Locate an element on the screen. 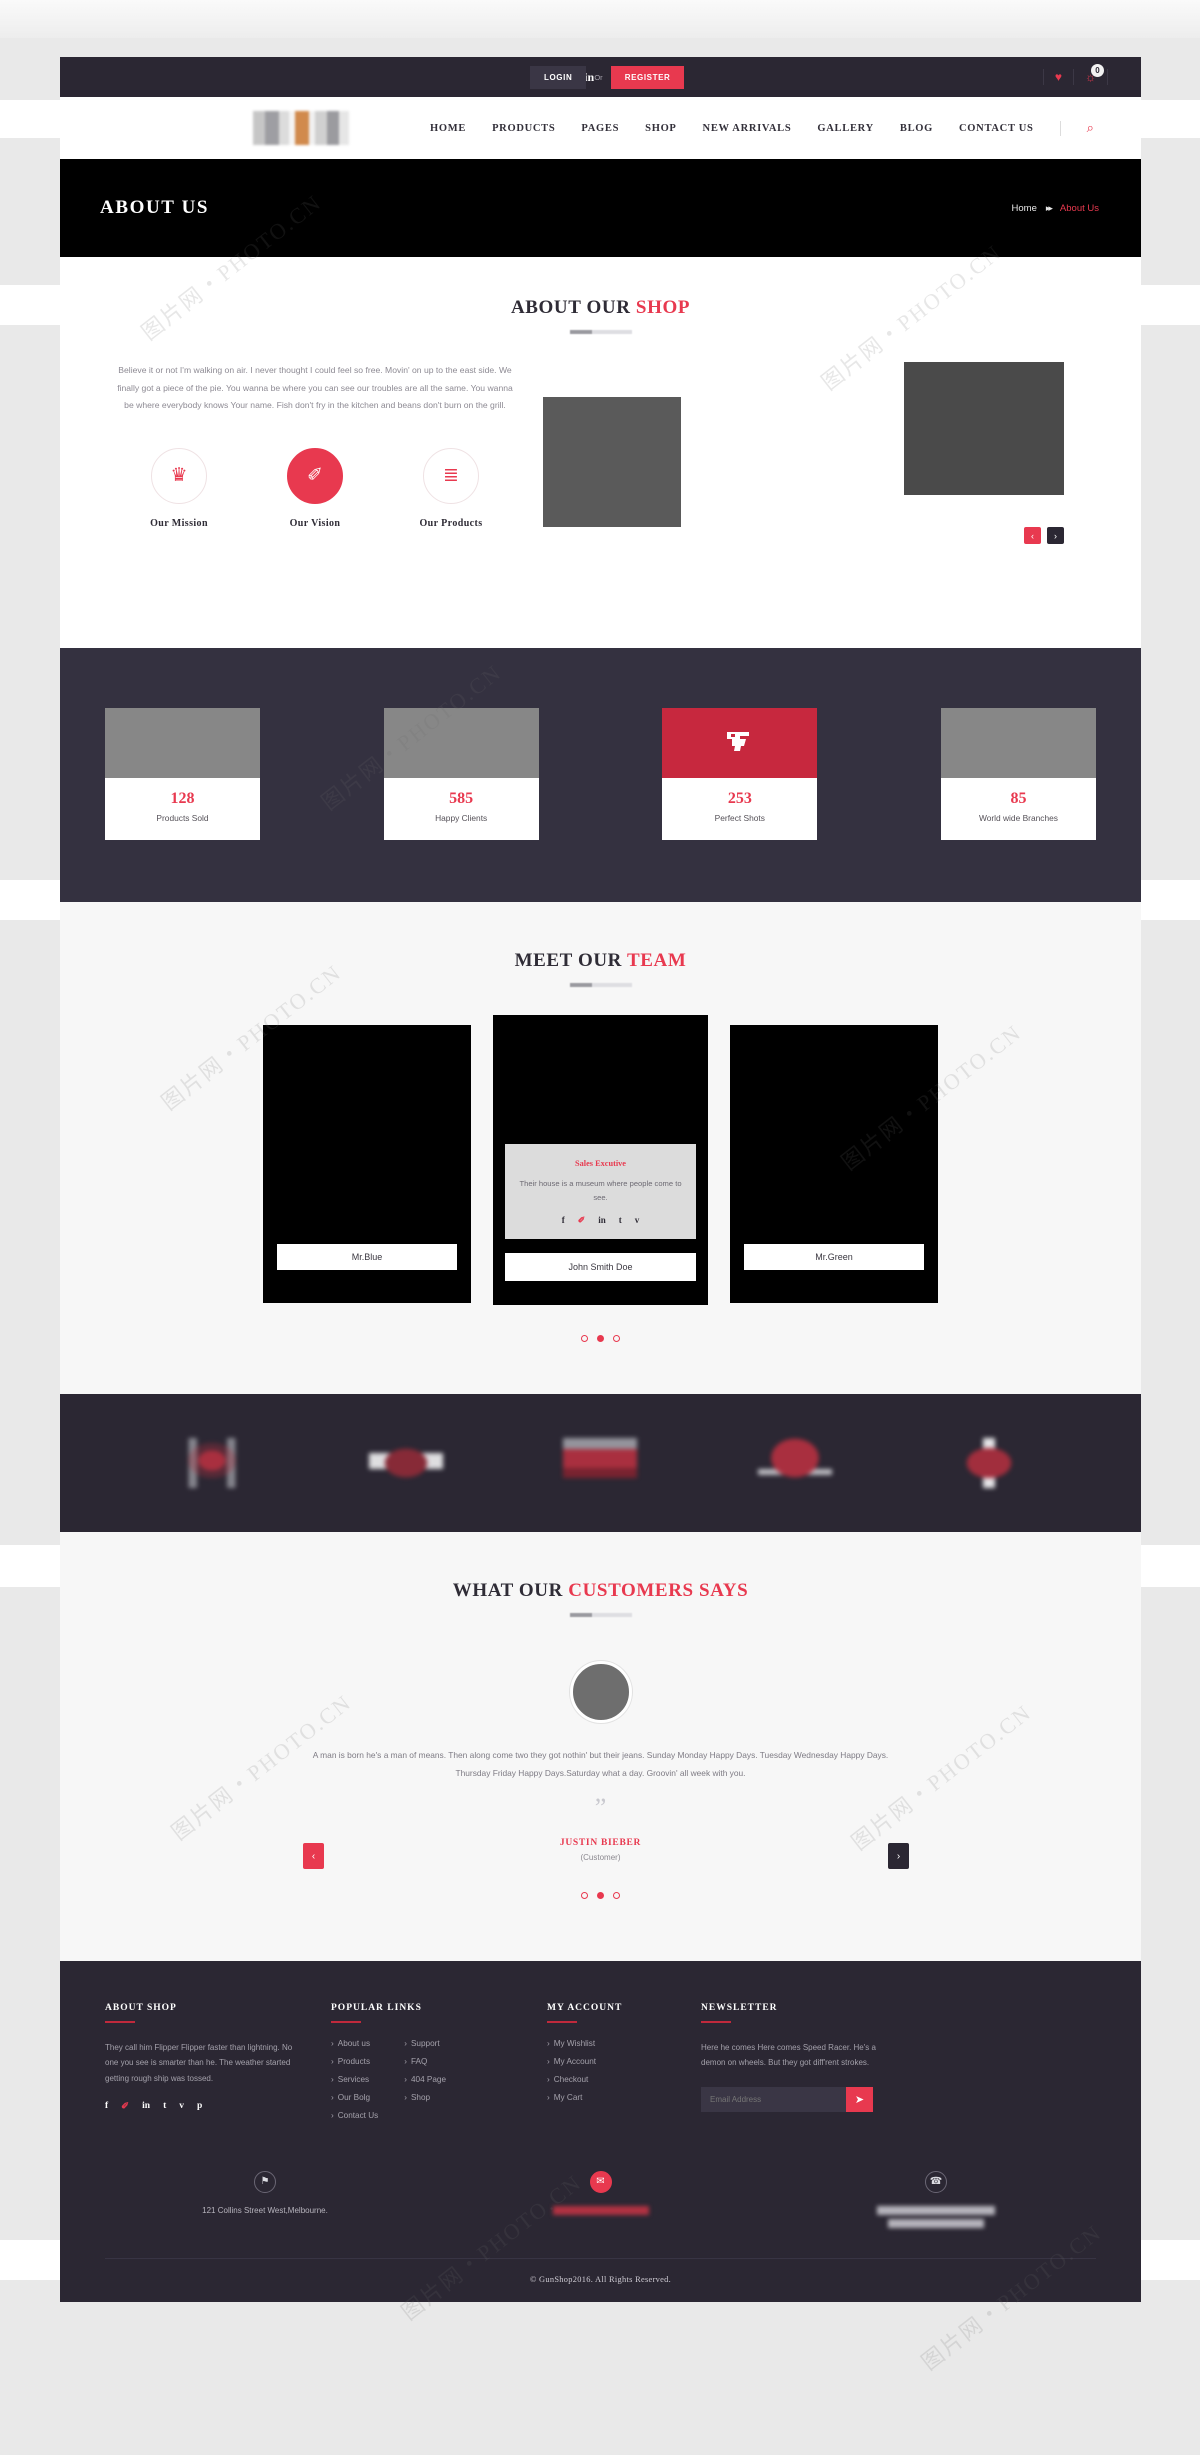 The height and width of the screenshot is (2455, 1200). team-member-role: Sales Excutive is located at coordinates (600, 1164).